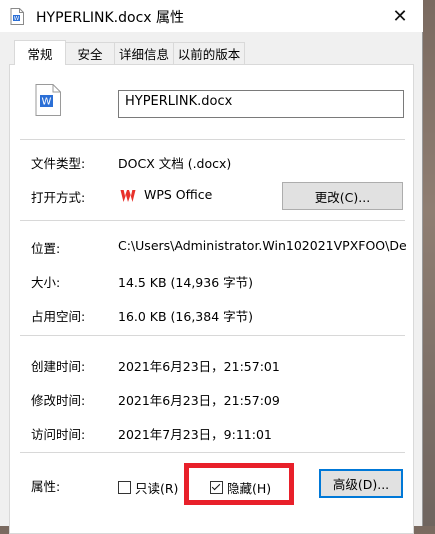 Image resolution: width=435 pixels, height=534 pixels. Describe the element at coordinates (239, 484) in the screenshot. I see `annotation-highlight-box` at that location.